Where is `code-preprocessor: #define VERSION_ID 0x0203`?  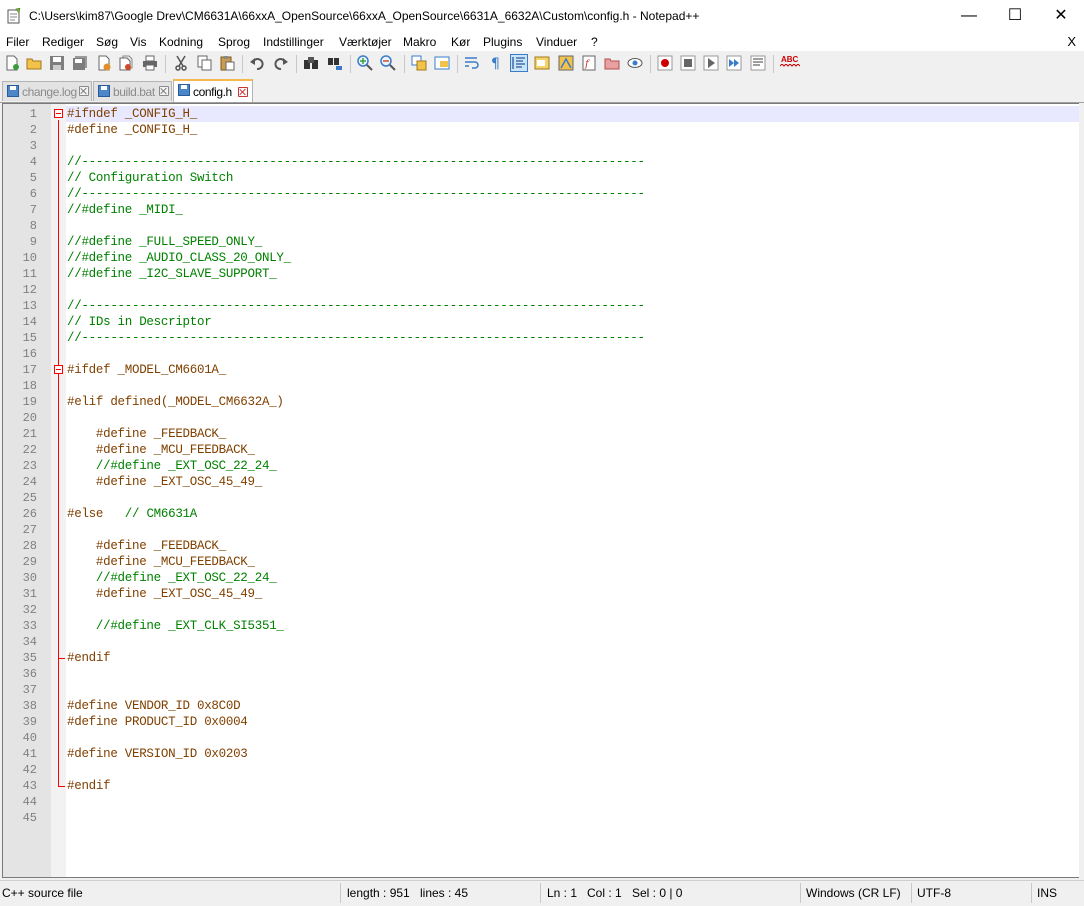
code-preprocessor: #define VERSION_ID 0x0203 is located at coordinates (157, 754).